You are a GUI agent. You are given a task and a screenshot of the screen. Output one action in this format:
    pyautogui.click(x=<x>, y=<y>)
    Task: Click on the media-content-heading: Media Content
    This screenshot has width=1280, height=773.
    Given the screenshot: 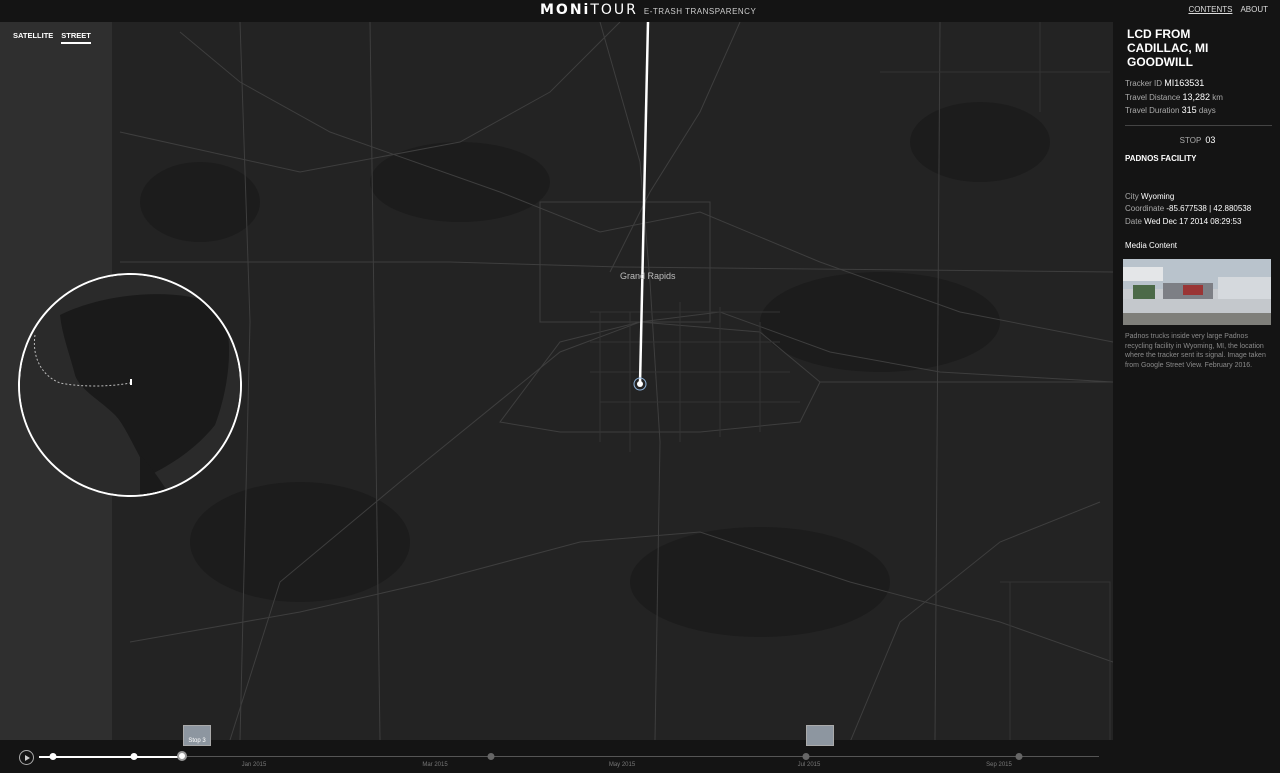 What is the action you would take?
    pyautogui.click(x=1151, y=245)
    